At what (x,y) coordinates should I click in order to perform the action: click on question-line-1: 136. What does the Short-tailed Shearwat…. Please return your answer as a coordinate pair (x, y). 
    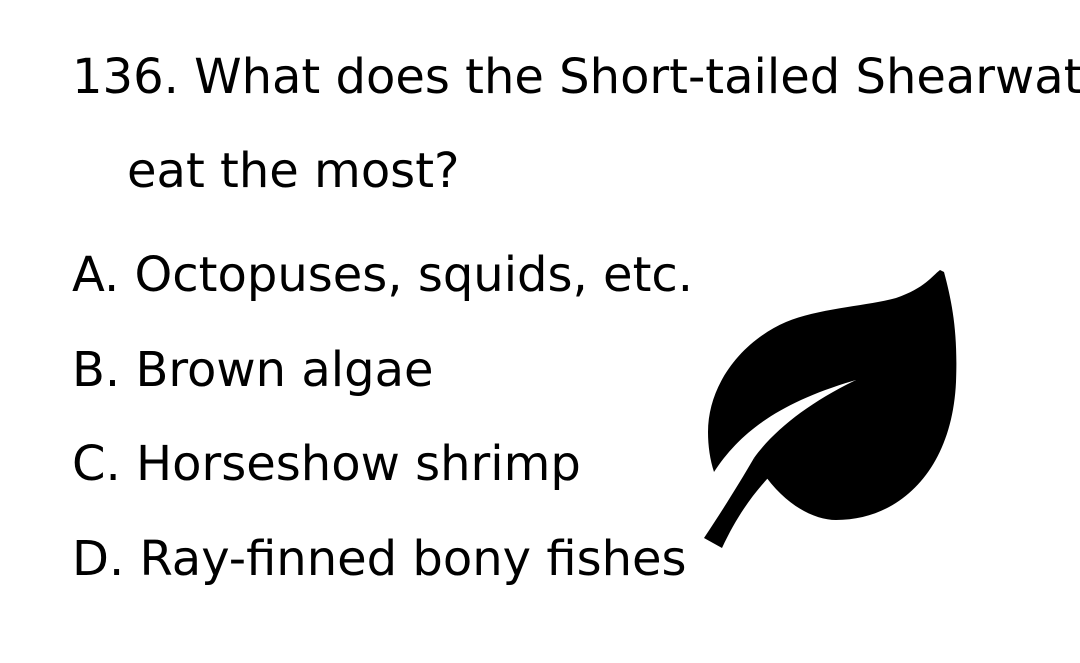
    Looking at the image, I should click on (576, 77).